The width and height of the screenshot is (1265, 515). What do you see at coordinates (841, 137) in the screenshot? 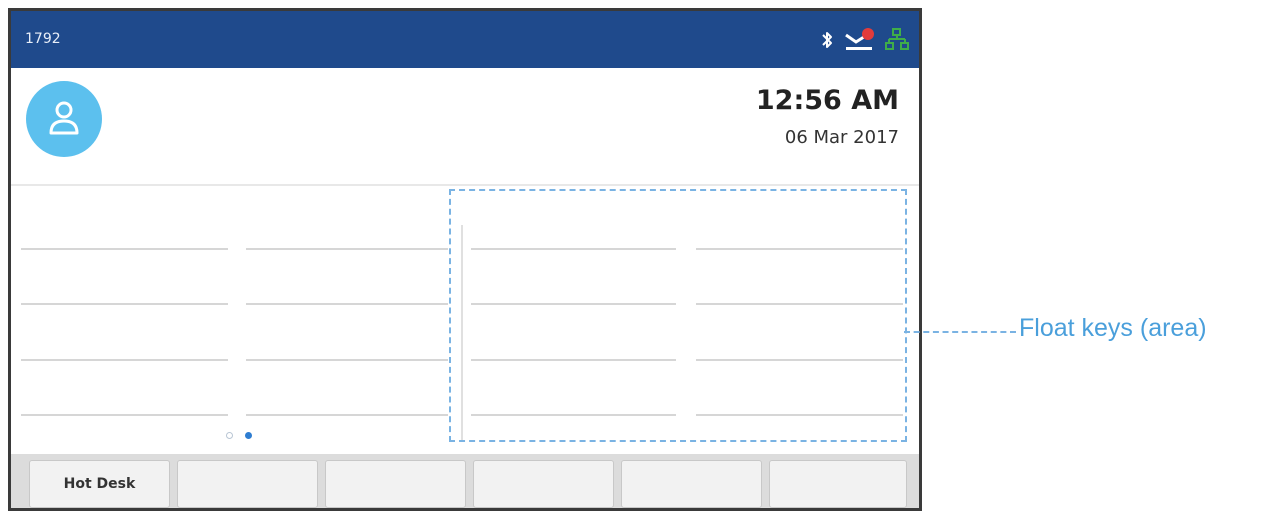
I see `clock-date: 06 Mar 2017` at bounding box center [841, 137].